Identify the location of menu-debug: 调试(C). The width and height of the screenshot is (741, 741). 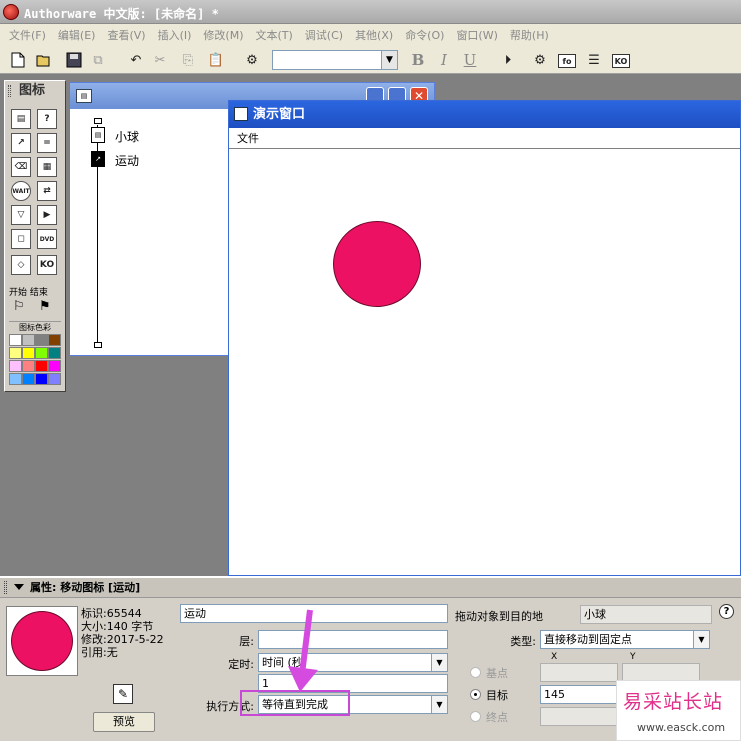
(324, 35).